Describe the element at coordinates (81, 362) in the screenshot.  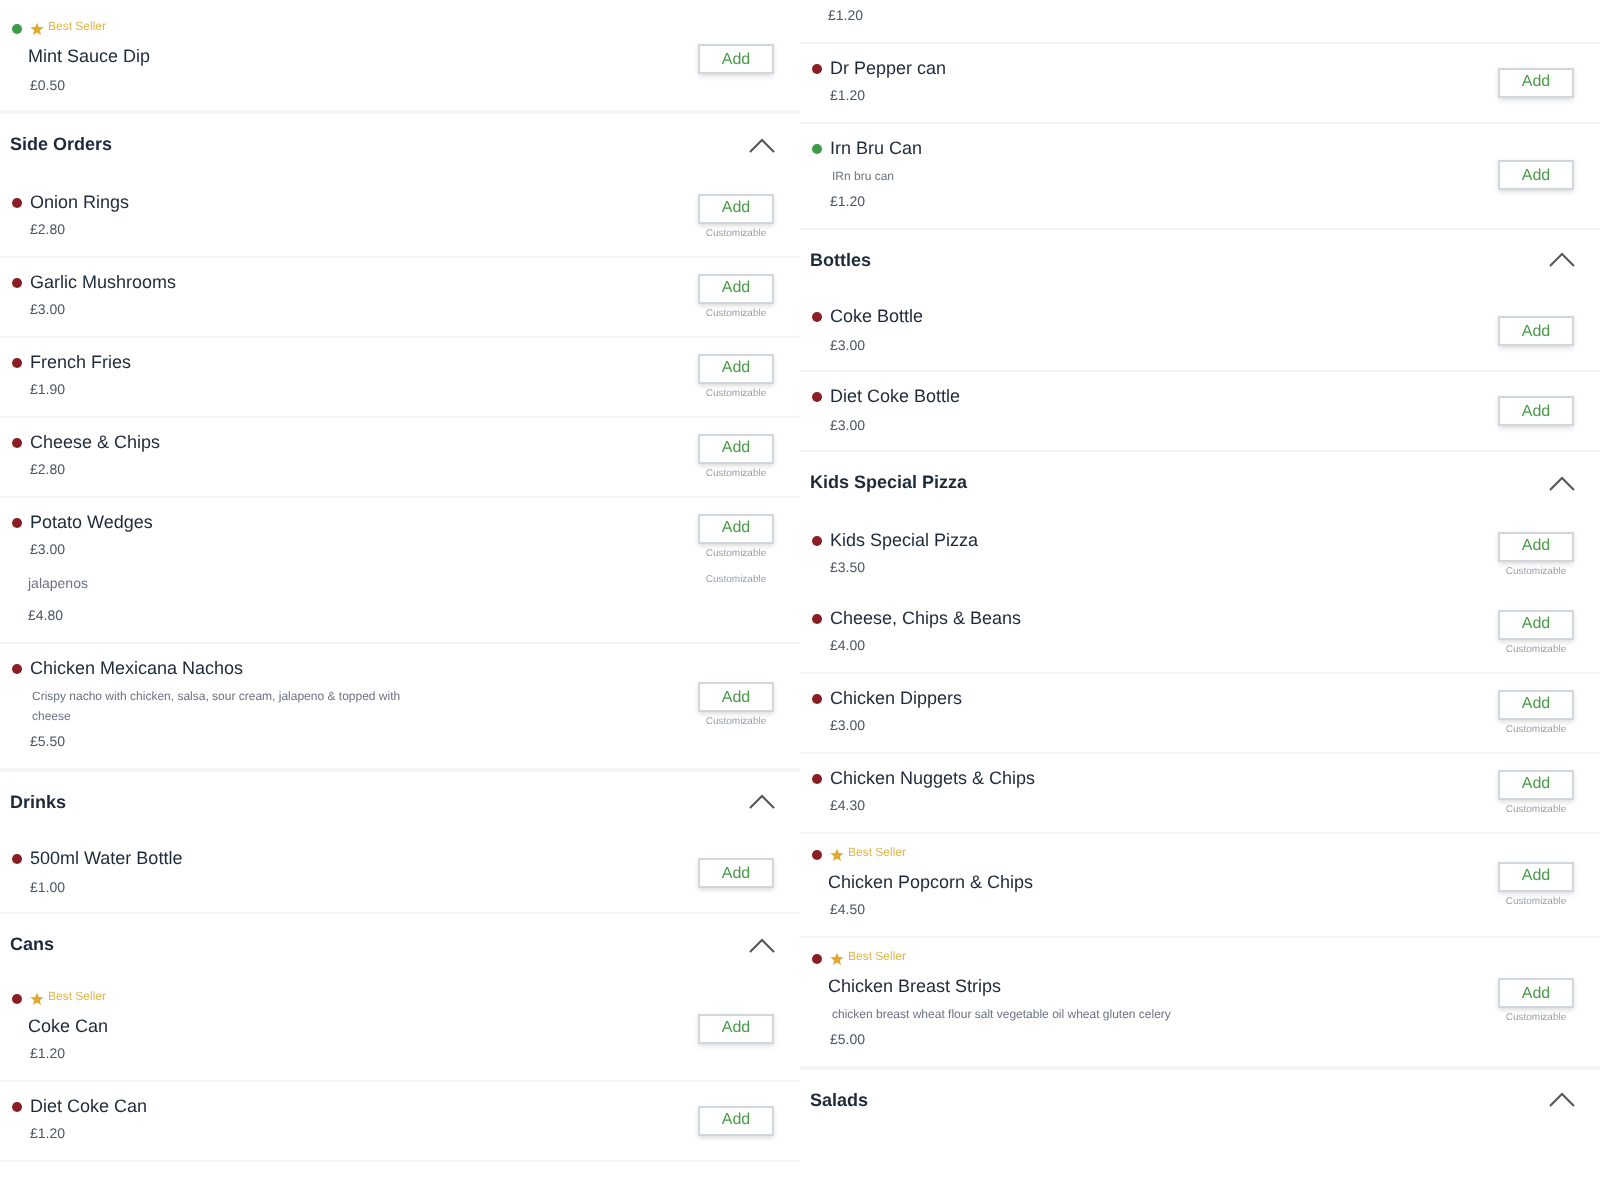
I see `item-name: French Fries` at that location.